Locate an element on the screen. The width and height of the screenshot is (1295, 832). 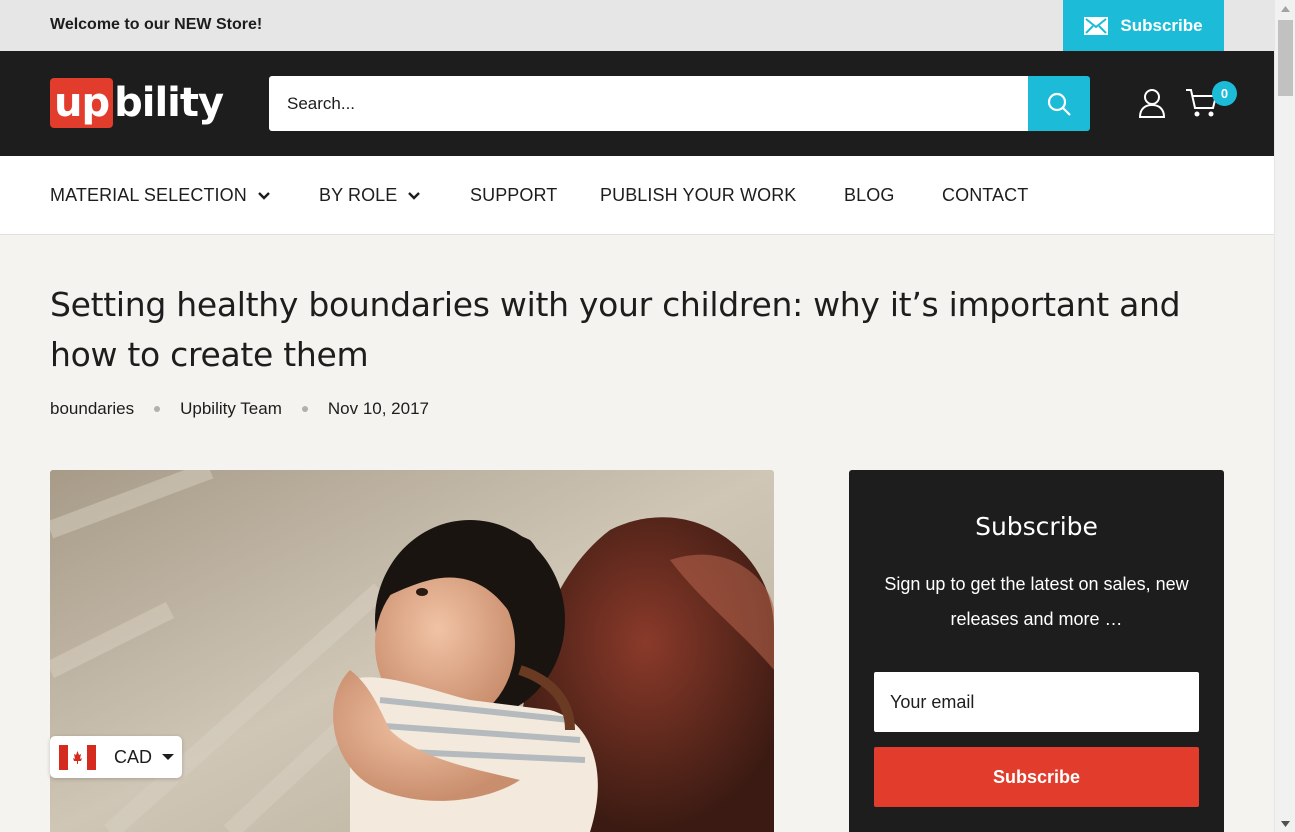
search-icon is located at coordinates (1059, 104).